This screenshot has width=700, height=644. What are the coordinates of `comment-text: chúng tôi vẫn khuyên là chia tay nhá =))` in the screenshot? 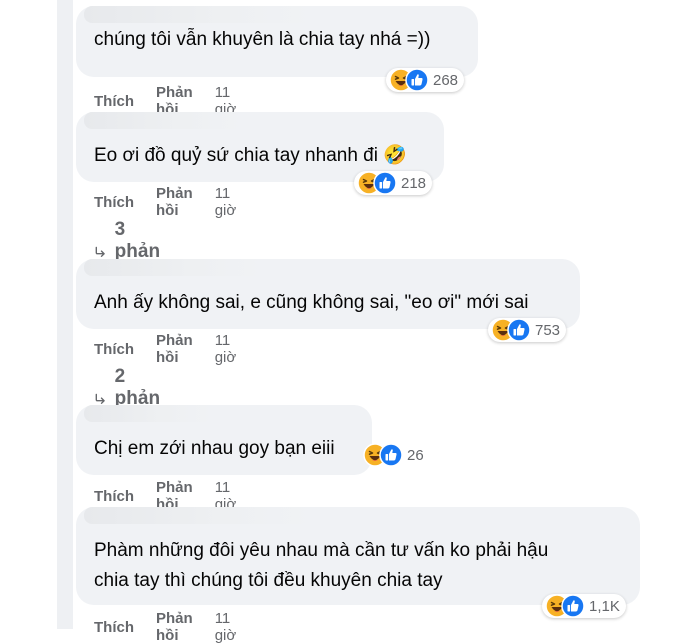 It's located at (262, 39).